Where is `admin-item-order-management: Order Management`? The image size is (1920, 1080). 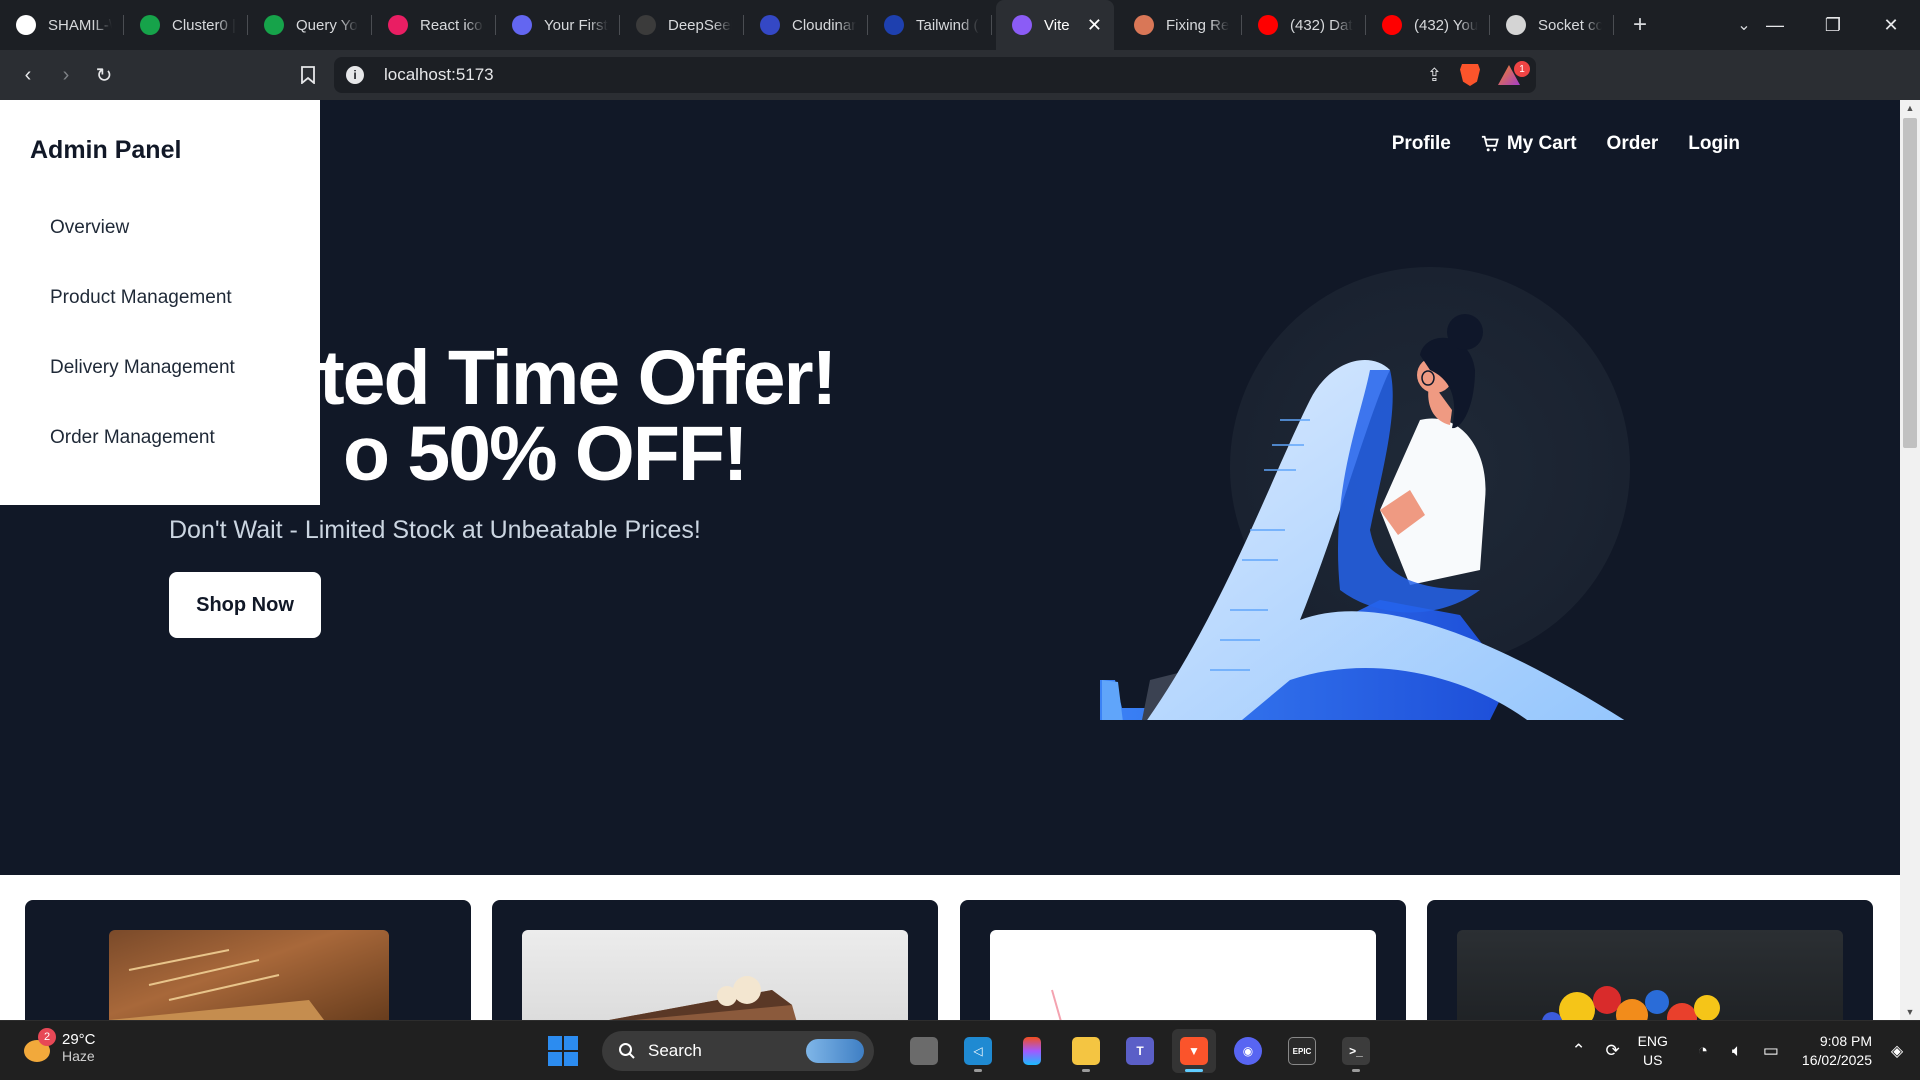 admin-item-order-management: Order Management is located at coordinates (132, 438).